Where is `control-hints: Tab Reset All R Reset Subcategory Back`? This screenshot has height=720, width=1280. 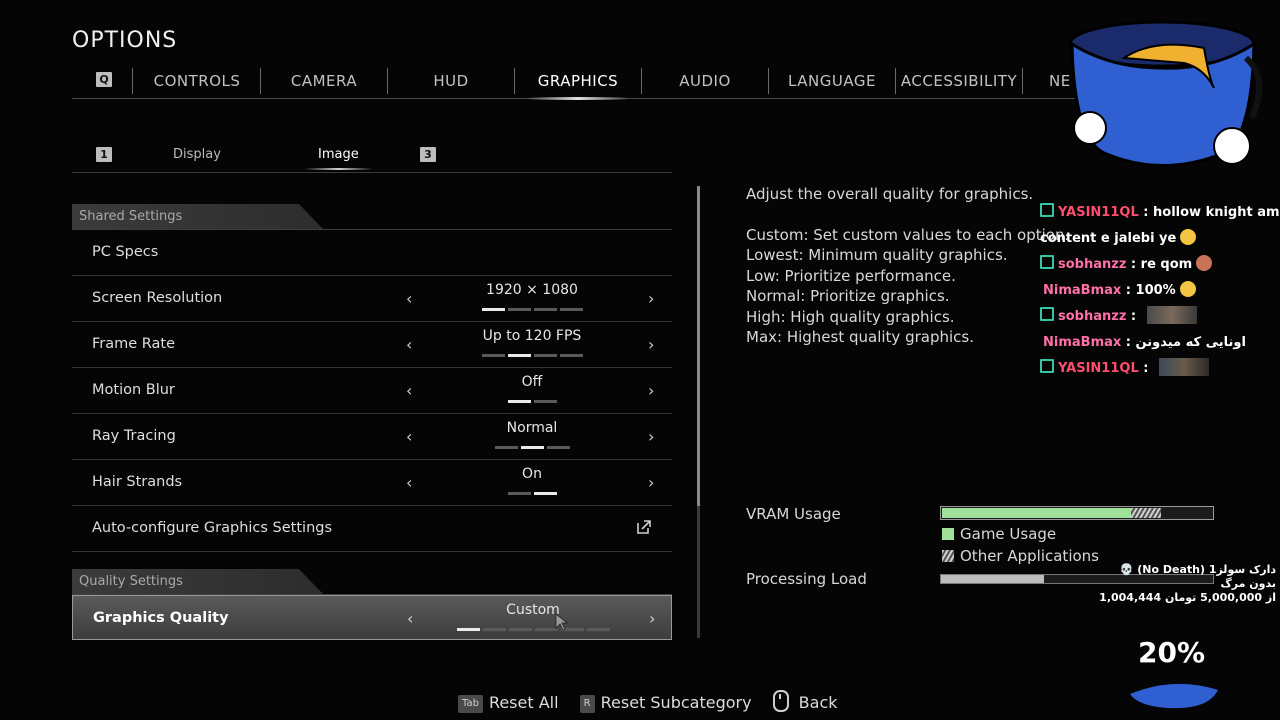 control-hints: Tab Reset All R Reset Subcategory Back is located at coordinates (656, 701).